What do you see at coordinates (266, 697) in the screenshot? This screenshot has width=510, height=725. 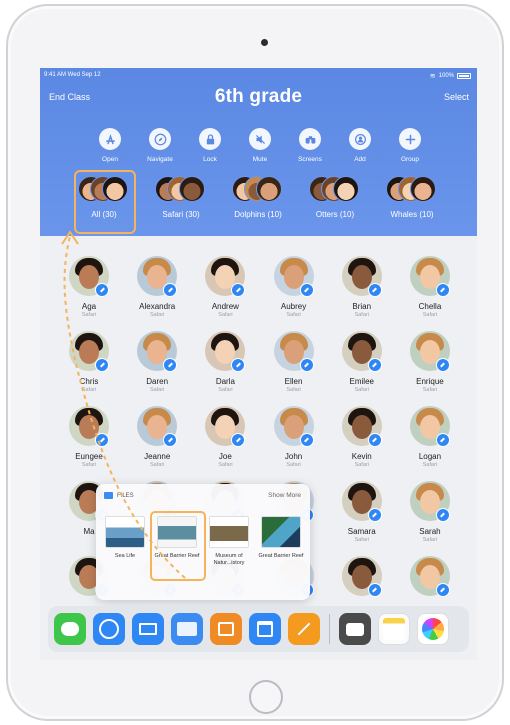 I see `home-button` at bounding box center [266, 697].